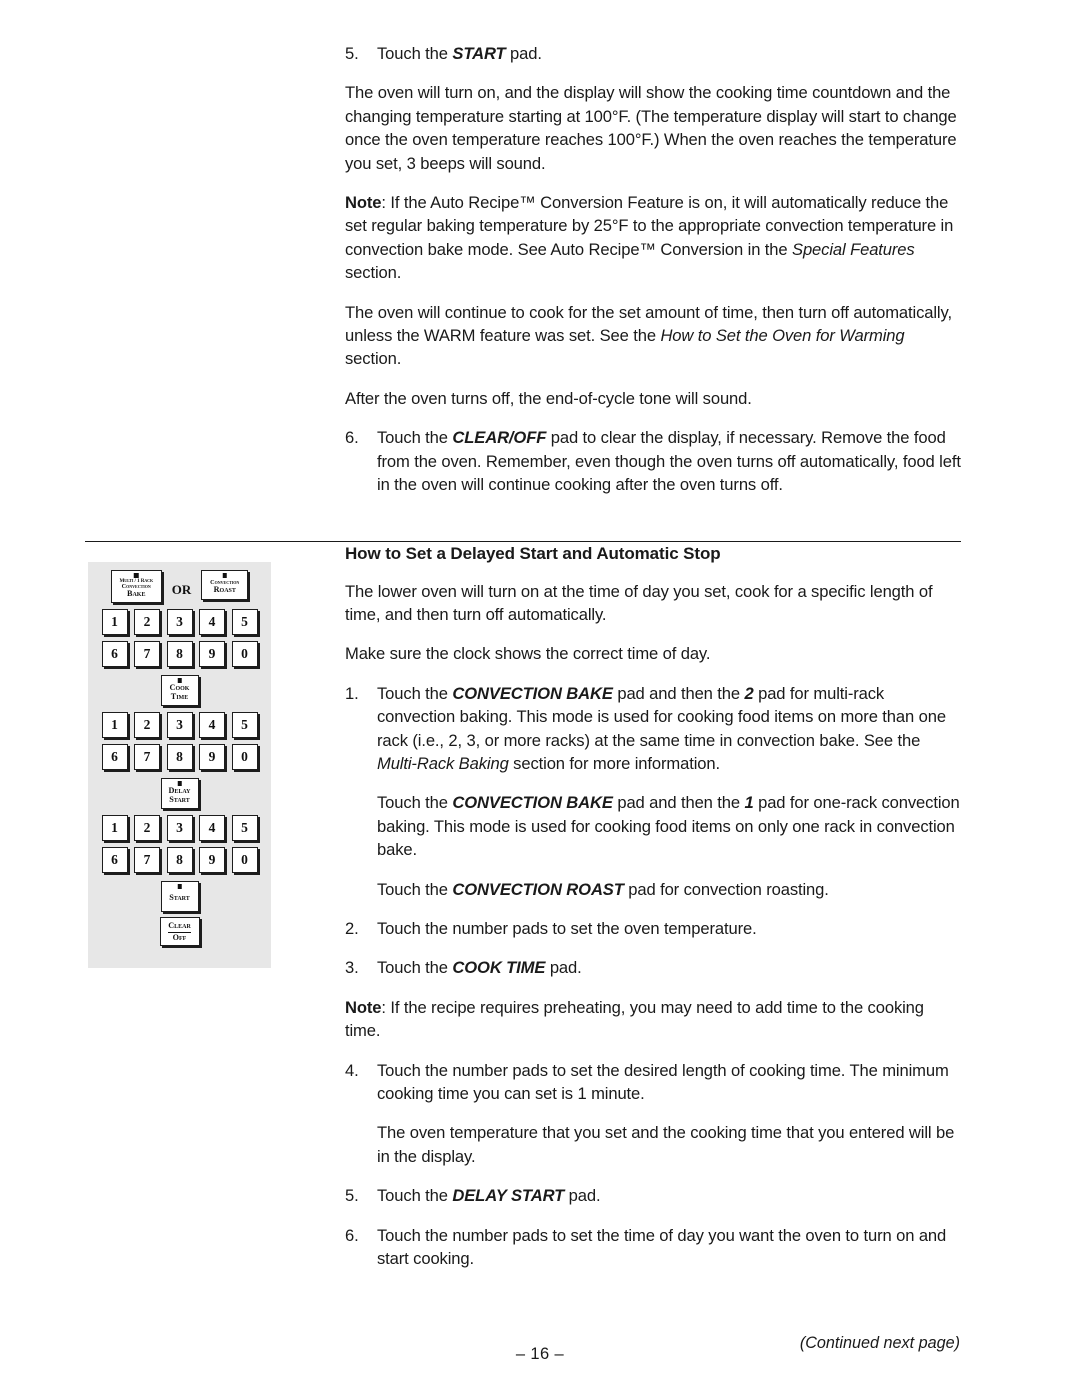 The height and width of the screenshot is (1397, 1080). Describe the element at coordinates (352, 968) in the screenshot. I see `step-number: 3.` at that location.